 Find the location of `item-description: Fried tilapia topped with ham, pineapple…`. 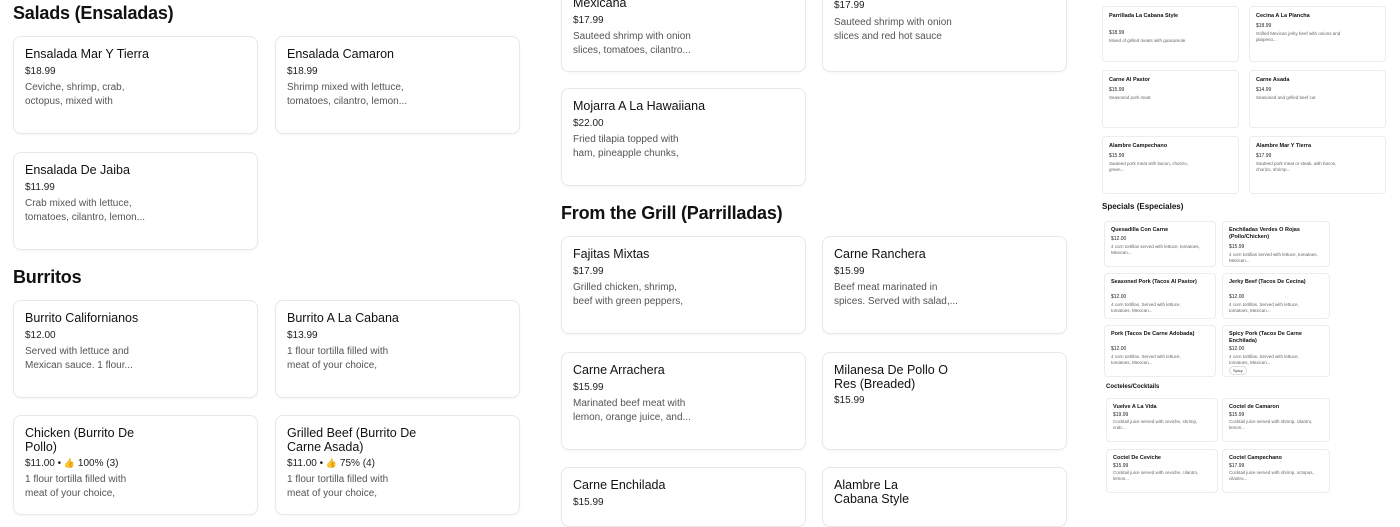

item-description: Fried tilapia topped with ham, pineapple… is located at coordinates (626, 146).